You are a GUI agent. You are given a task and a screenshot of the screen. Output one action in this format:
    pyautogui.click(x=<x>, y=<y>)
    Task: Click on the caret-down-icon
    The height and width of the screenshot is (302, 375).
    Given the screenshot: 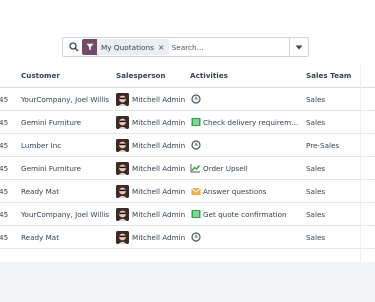 What is the action you would take?
    pyautogui.click(x=299, y=47)
    